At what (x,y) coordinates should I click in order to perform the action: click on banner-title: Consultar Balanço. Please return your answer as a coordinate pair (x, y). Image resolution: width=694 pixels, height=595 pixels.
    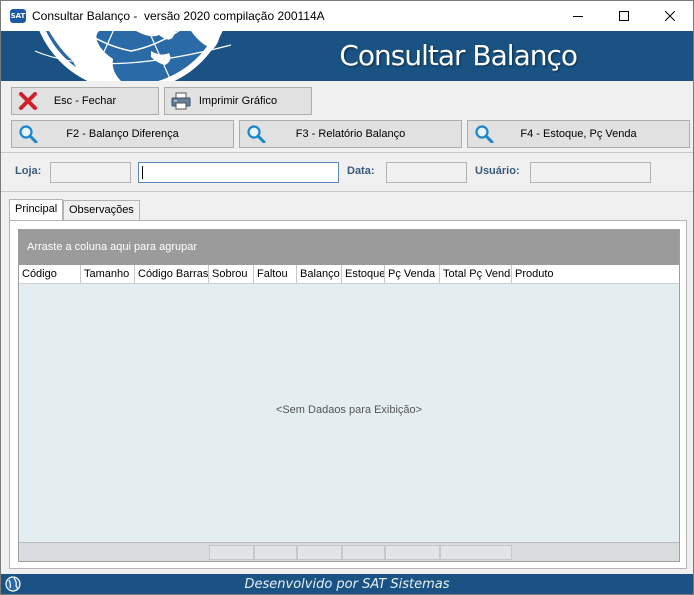
    Looking at the image, I should click on (458, 55).